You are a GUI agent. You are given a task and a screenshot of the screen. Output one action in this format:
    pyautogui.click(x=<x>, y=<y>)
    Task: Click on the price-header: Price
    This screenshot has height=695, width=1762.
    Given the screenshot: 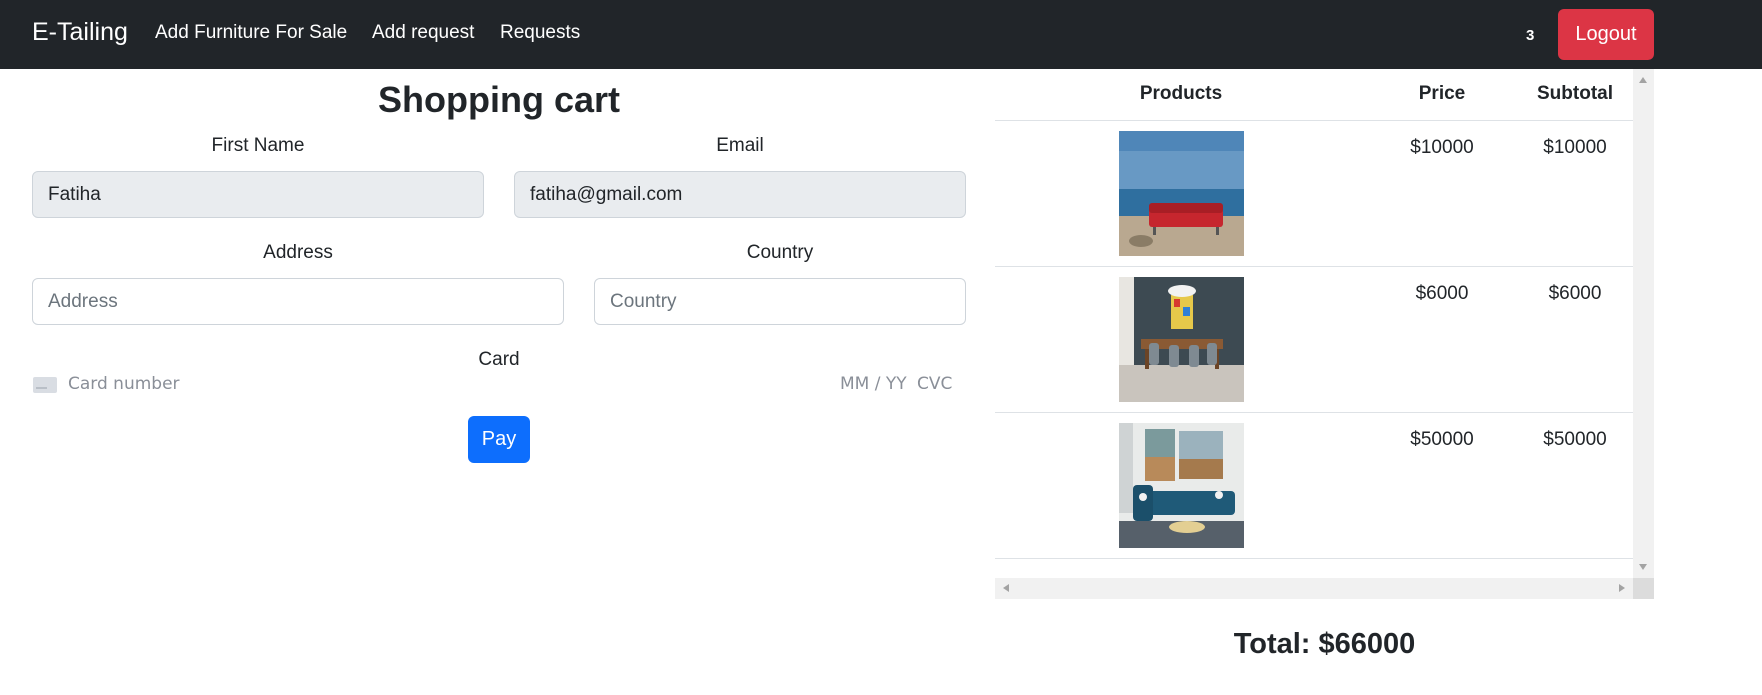 What is the action you would take?
    pyautogui.click(x=1442, y=95)
    